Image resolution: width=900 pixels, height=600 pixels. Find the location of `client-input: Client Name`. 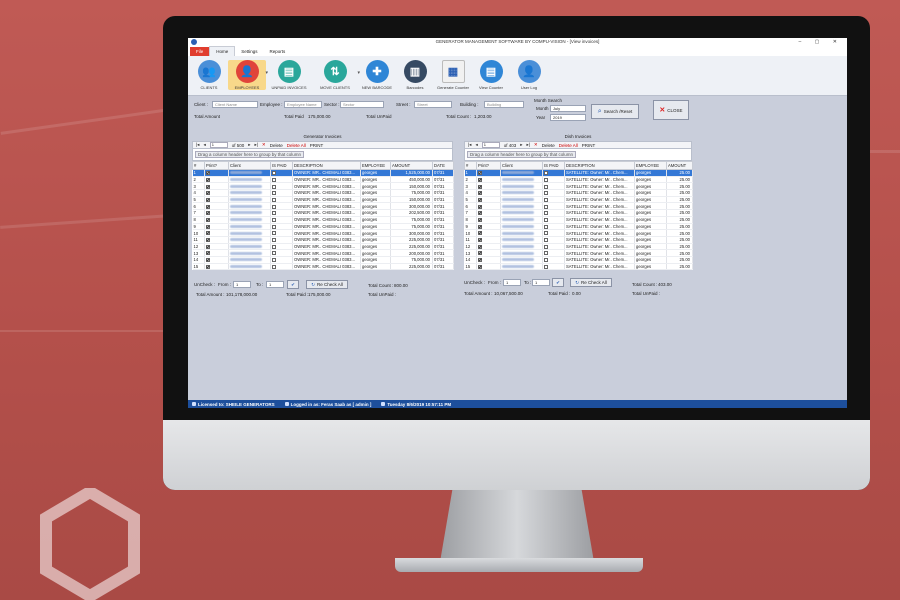

client-input: Client Name is located at coordinates (235, 104).